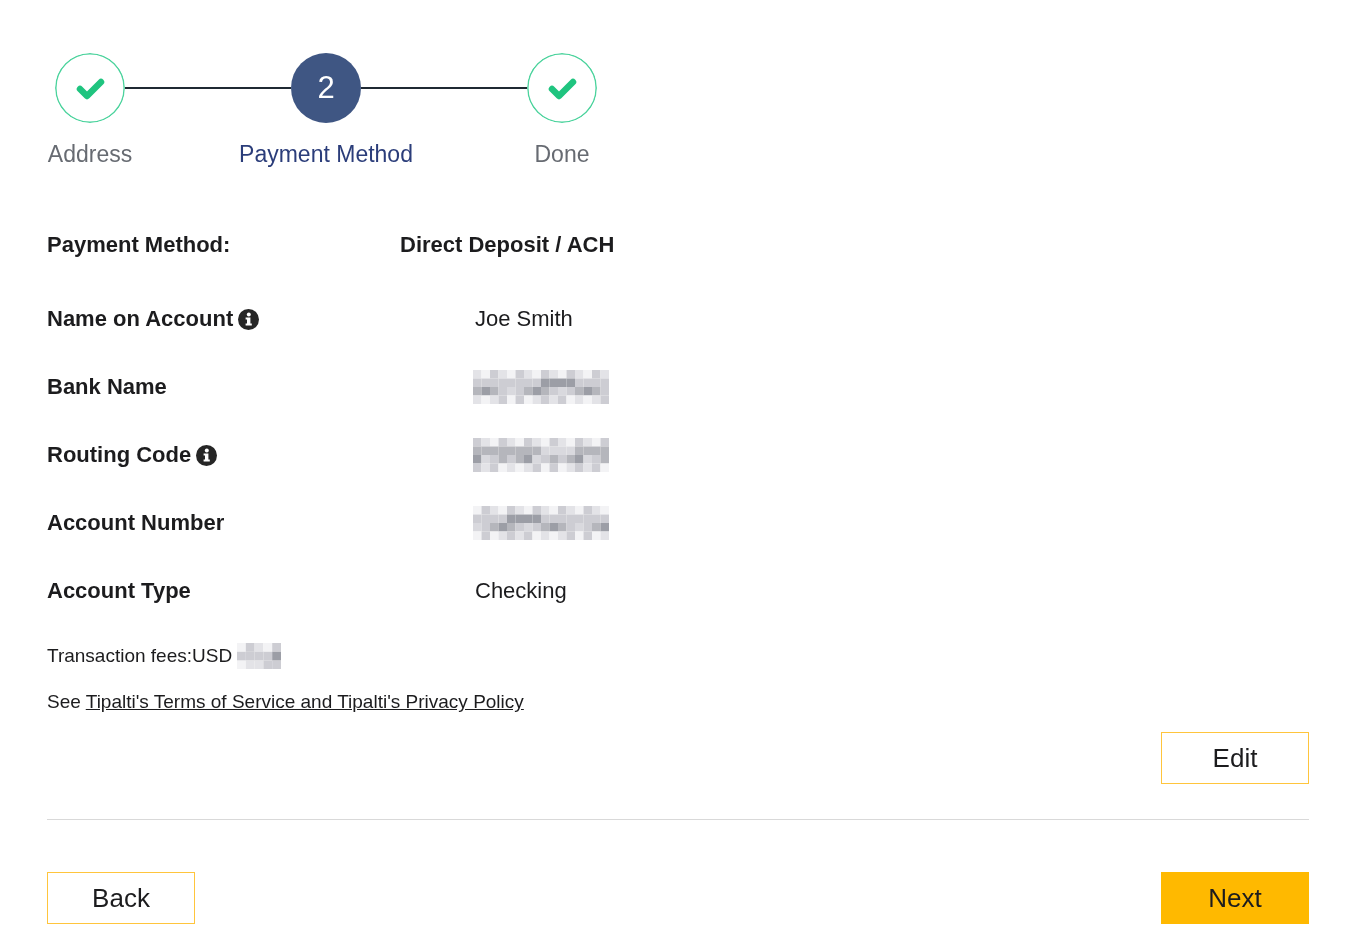 This screenshot has width=1350, height=949. I want to click on step-label: Payment Method, so click(326, 154).